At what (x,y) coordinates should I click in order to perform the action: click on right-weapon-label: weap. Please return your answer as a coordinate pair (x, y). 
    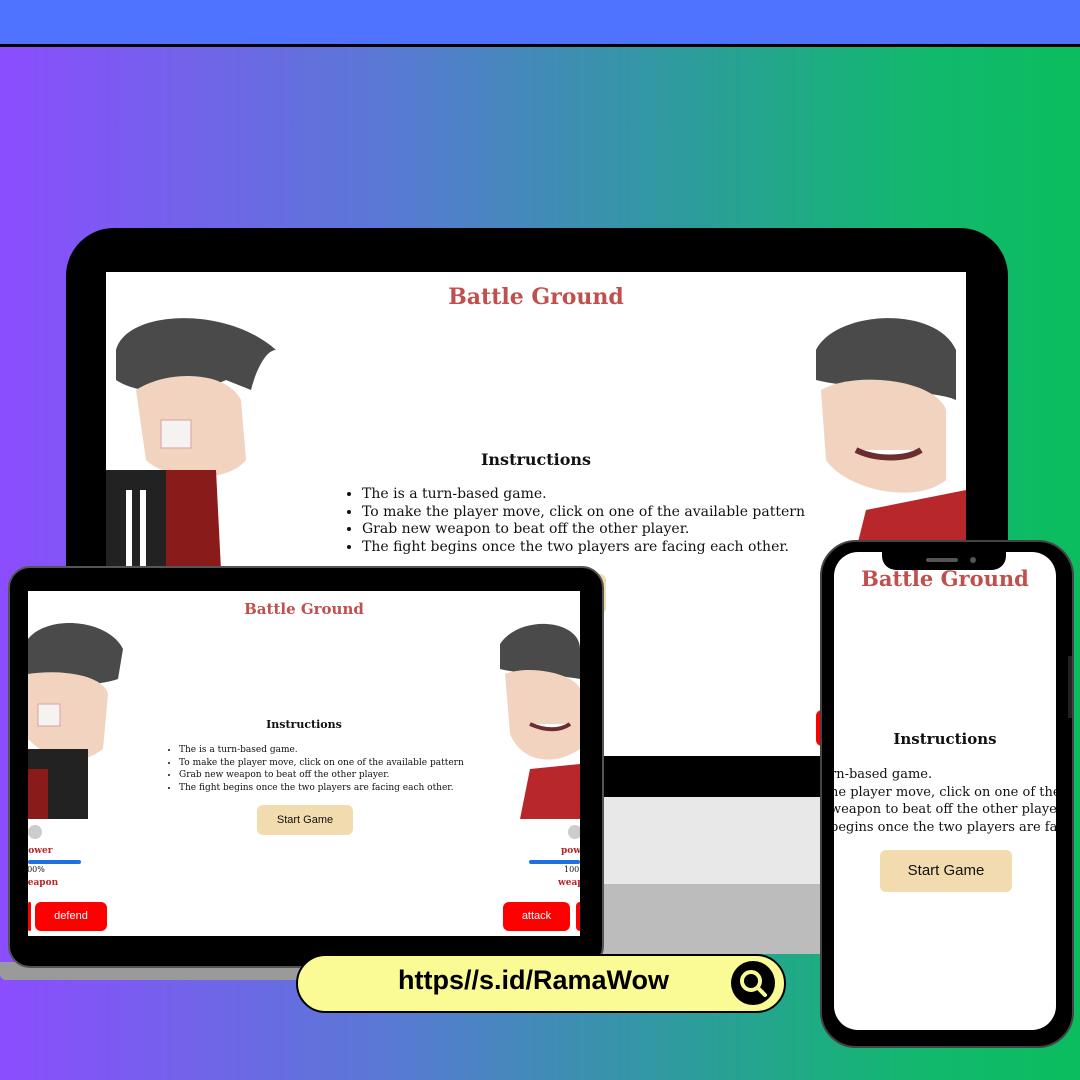
    Looking at the image, I should click on (569, 883).